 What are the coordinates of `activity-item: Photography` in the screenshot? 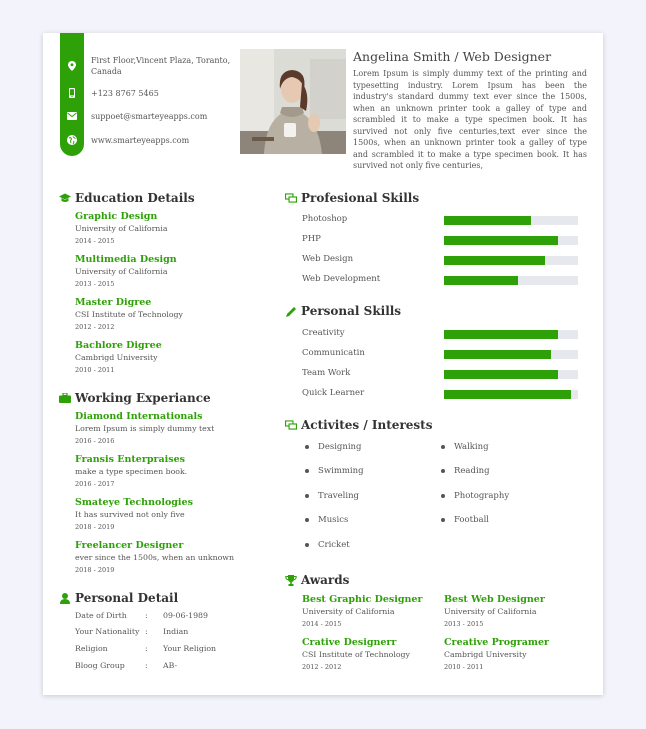 It's located at (475, 496).